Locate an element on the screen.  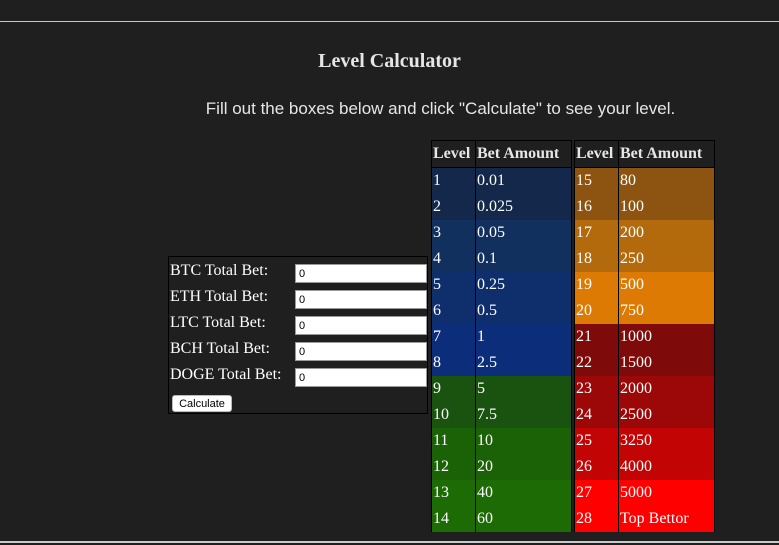
level-number: 12 is located at coordinates (453, 467).